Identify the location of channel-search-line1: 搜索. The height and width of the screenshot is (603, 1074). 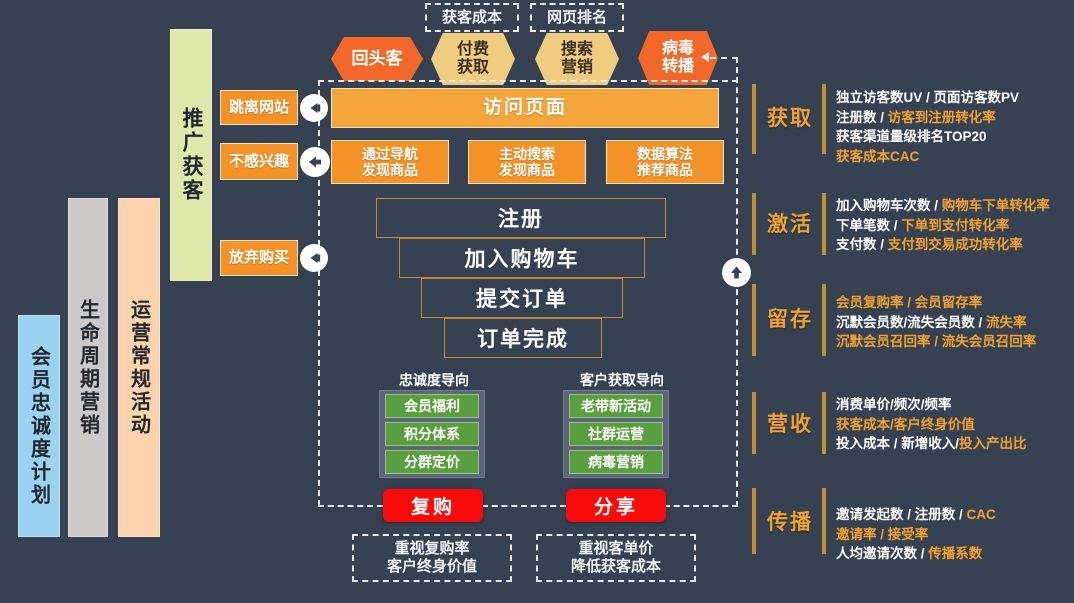
(576, 50).